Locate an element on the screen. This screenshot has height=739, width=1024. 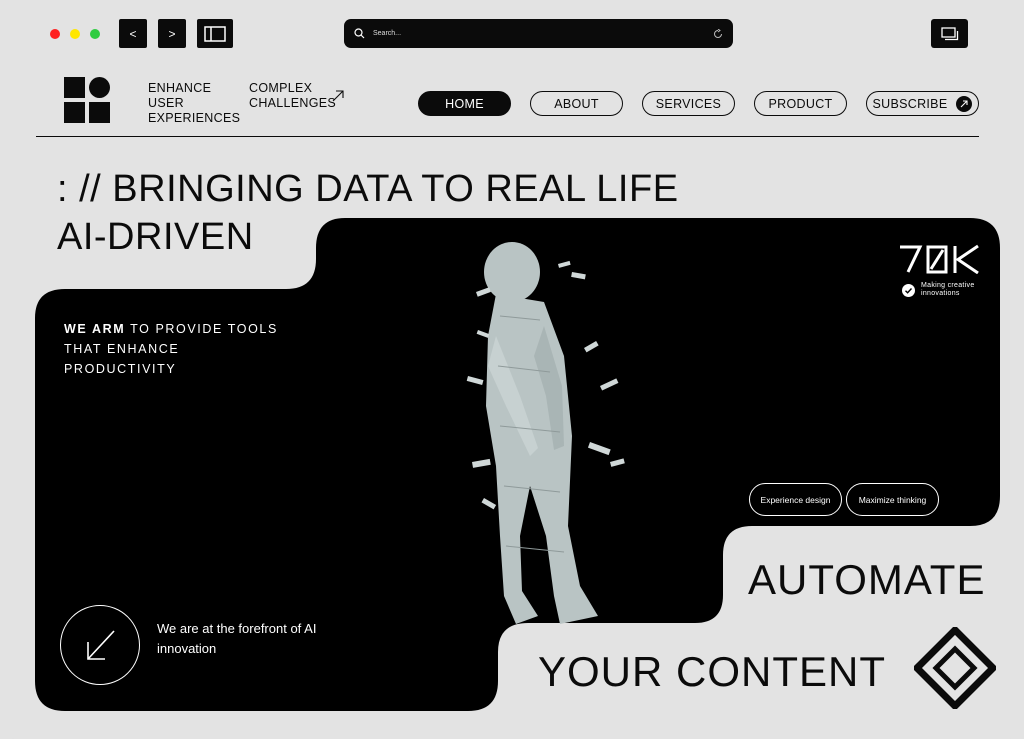
forefront-text: We are at the forefront of AI innovation is located at coordinates (237, 638).